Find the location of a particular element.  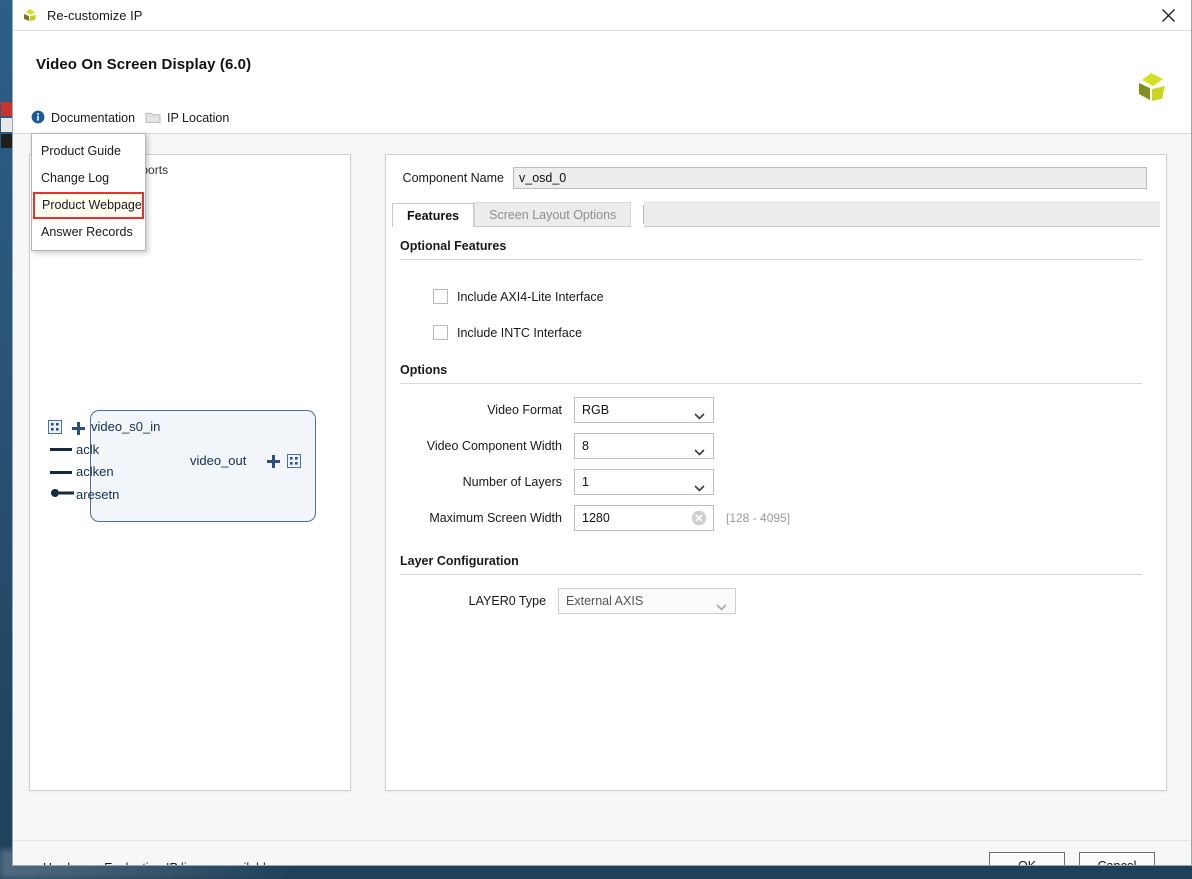

checkbox-include-intc: Include INTC Interface is located at coordinates (507, 332).